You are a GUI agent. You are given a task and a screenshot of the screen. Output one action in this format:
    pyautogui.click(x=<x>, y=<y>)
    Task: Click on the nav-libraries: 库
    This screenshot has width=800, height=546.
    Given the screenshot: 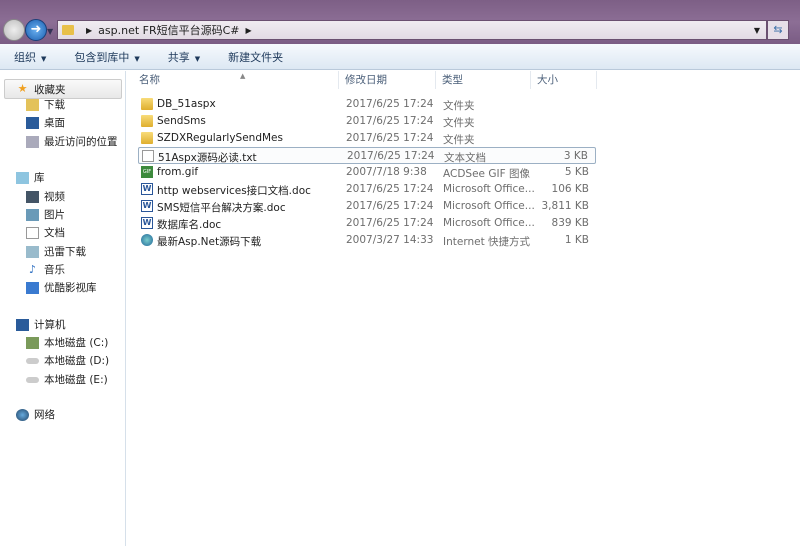 What is the action you would take?
    pyautogui.click(x=30, y=177)
    